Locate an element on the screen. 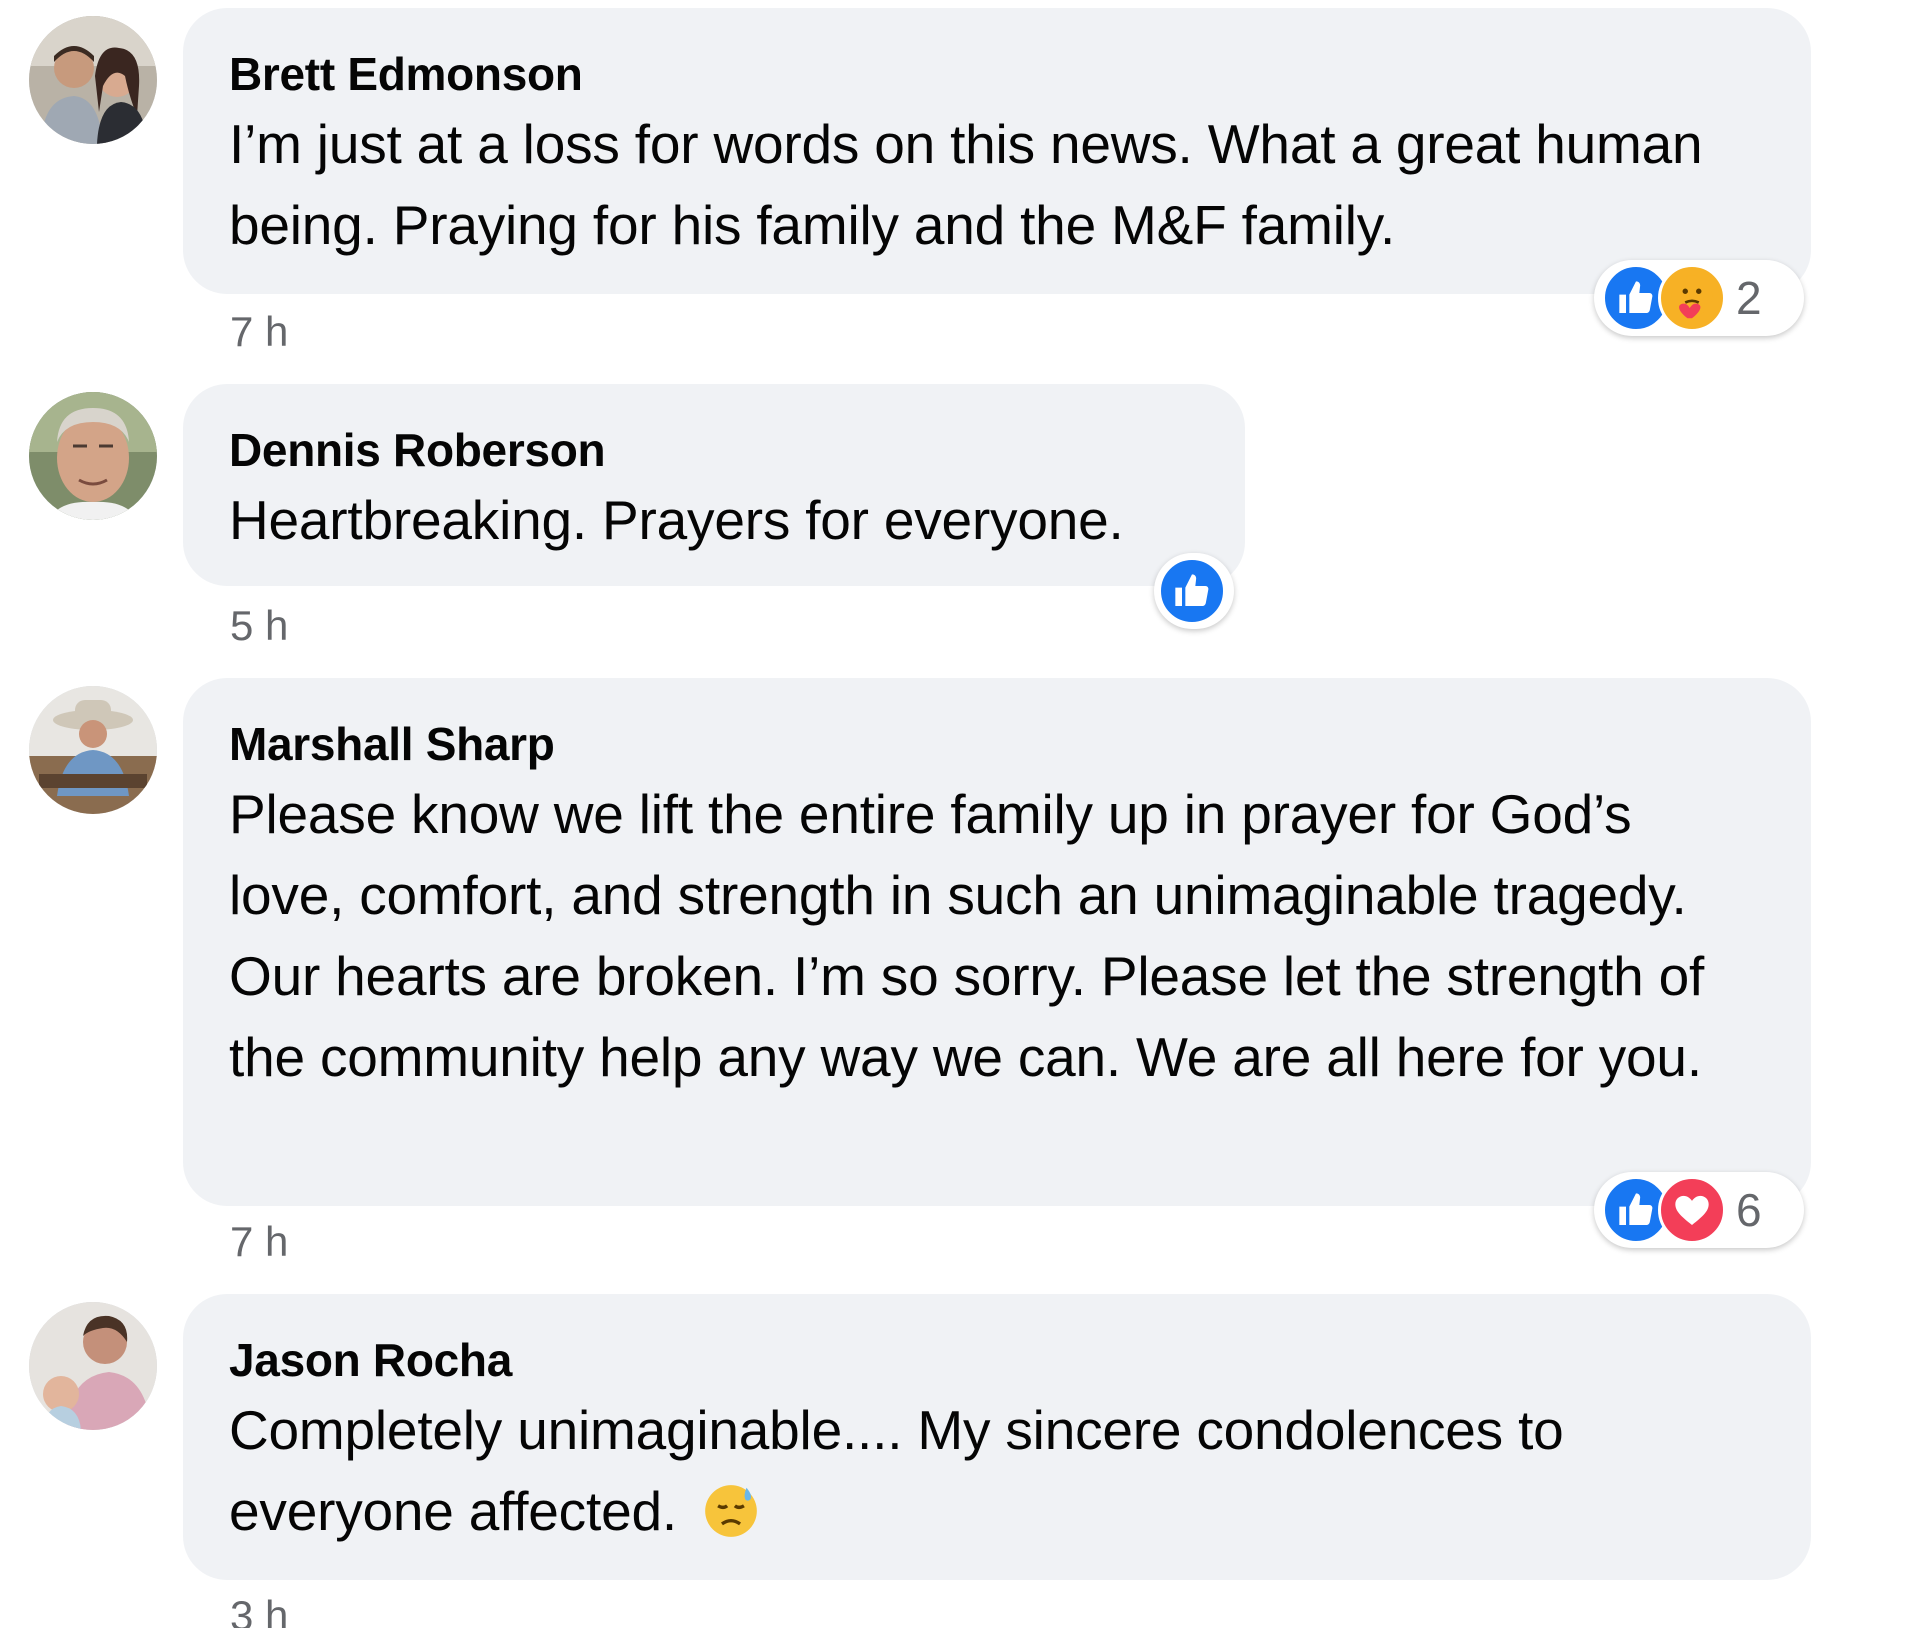  comment-timestamp: 5 h is located at coordinates (259, 626).